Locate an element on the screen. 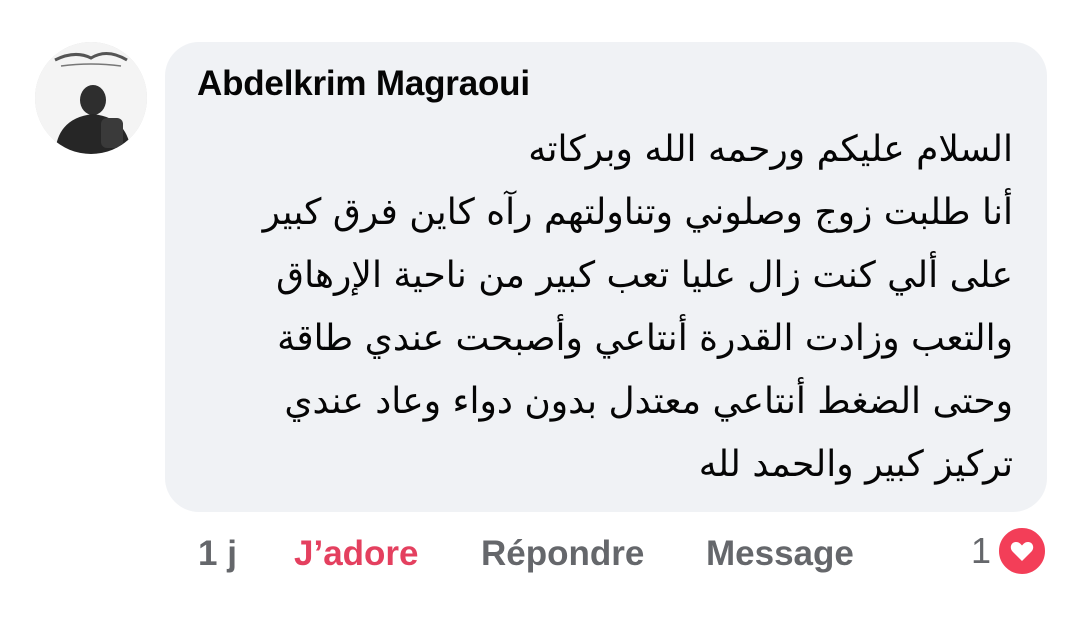 The height and width of the screenshot is (627, 1080). reaction-summary: 1 is located at coordinates (1009, 551).